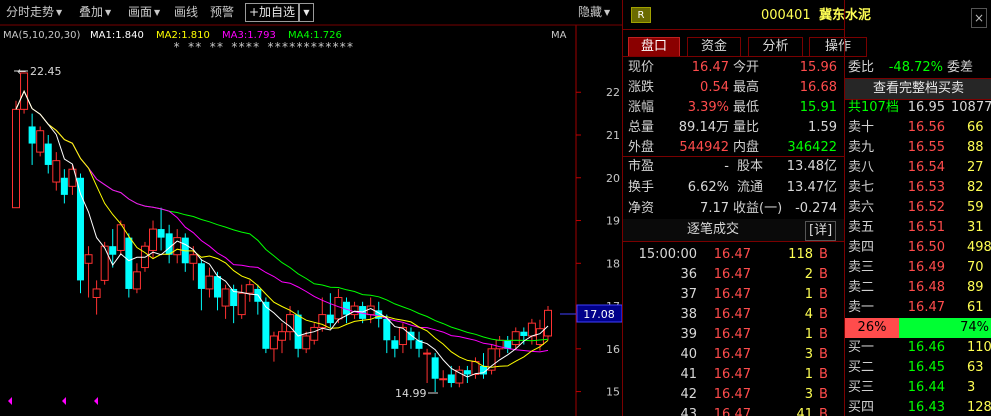 The height and width of the screenshot is (416, 991). I want to click on fund-value: 13.47亿, so click(811, 187).